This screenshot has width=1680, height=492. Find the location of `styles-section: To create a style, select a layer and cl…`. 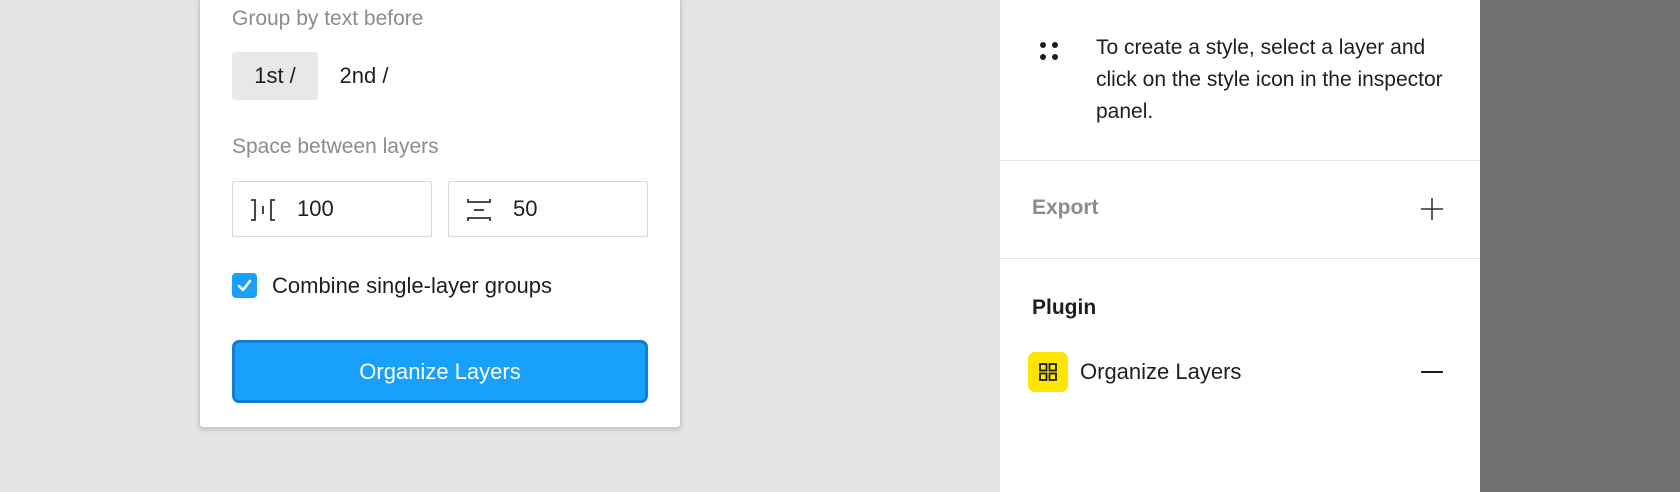

styles-section: To create a style, select a layer and cl… is located at coordinates (1240, 80).